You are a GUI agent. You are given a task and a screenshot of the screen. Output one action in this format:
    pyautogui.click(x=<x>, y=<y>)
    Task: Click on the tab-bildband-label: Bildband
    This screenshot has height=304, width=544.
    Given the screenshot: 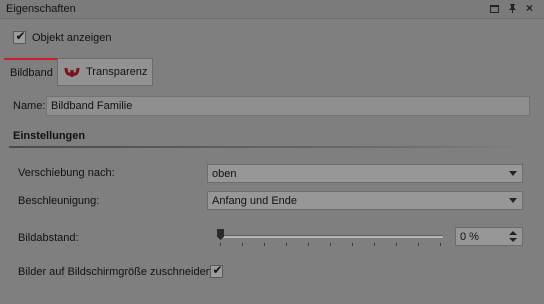 What is the action you would take?
    pyautogui.click(x=31, y=73)
    